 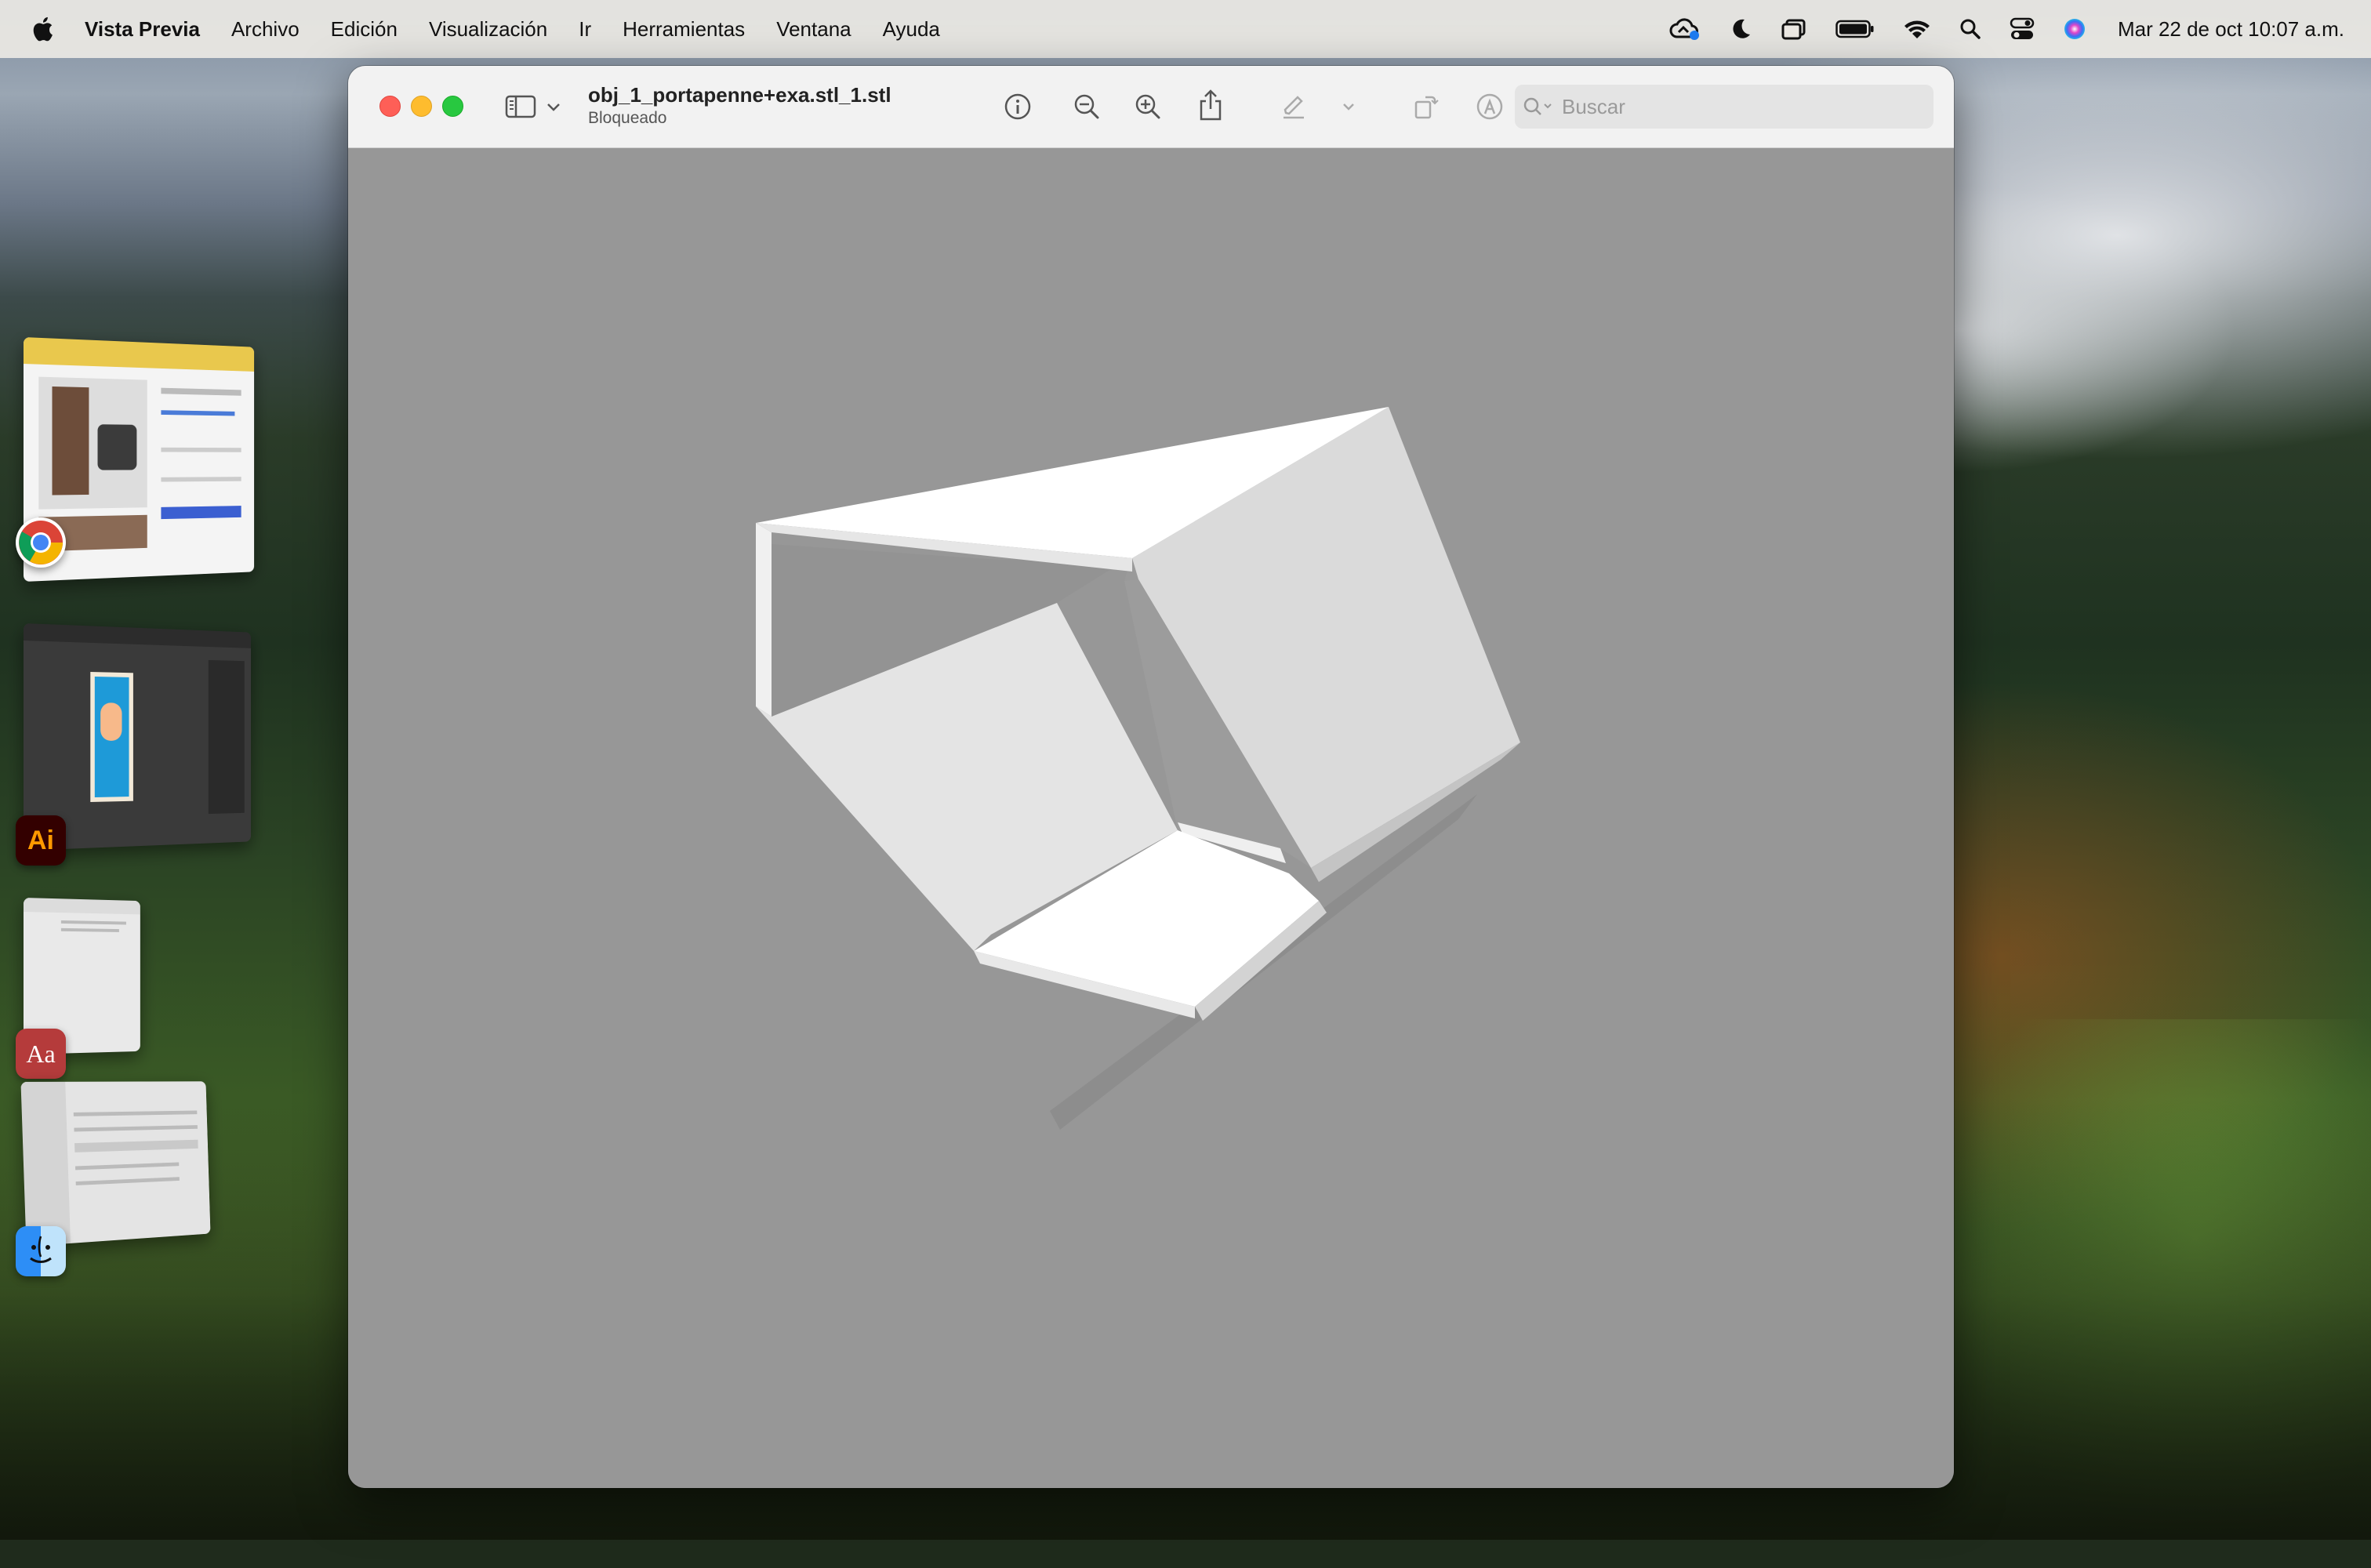 What do you see at coordinates (1734, 107) in the screenshot?
I see `search-input` at bounding box center [1734, 107].